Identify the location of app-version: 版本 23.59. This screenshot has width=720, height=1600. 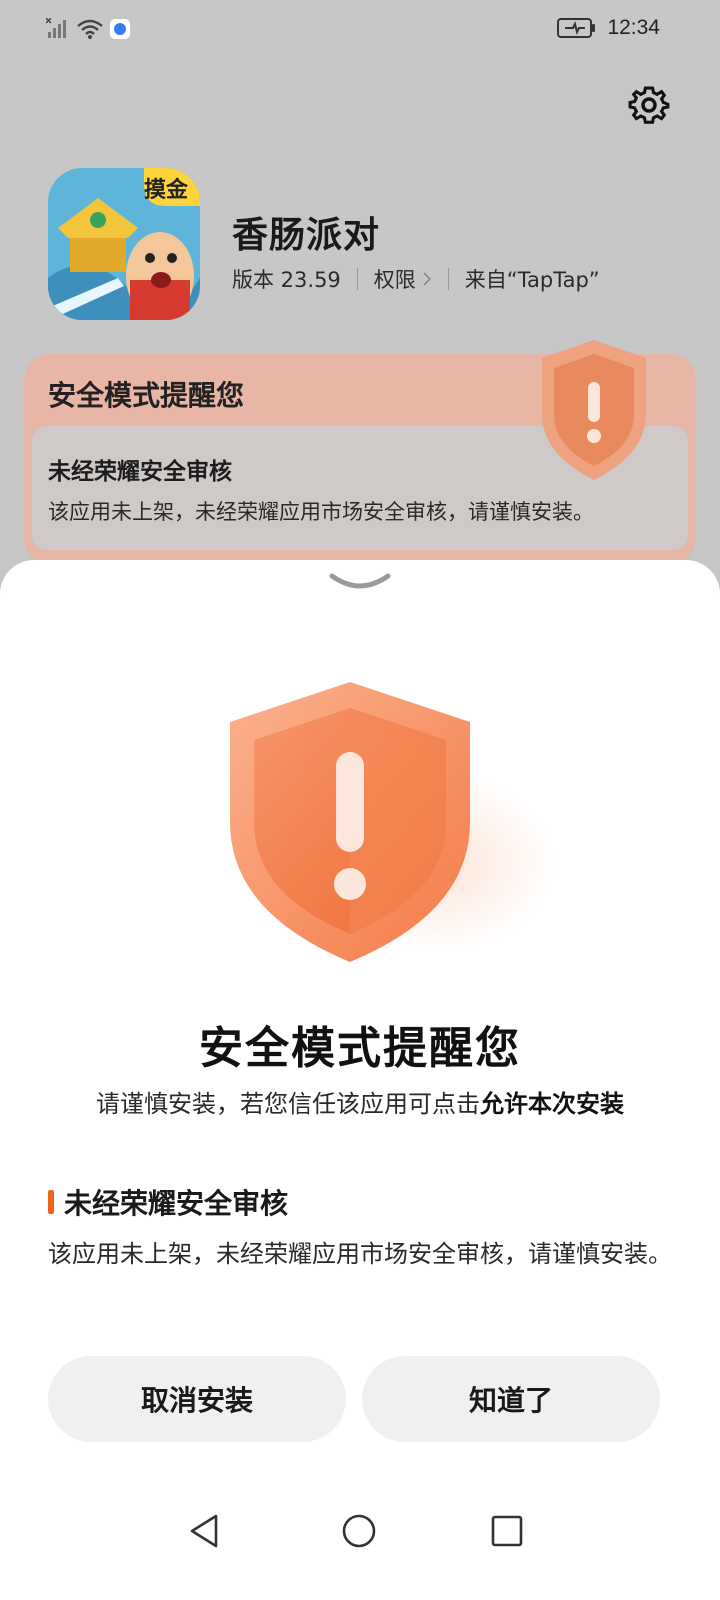
(286, 280).